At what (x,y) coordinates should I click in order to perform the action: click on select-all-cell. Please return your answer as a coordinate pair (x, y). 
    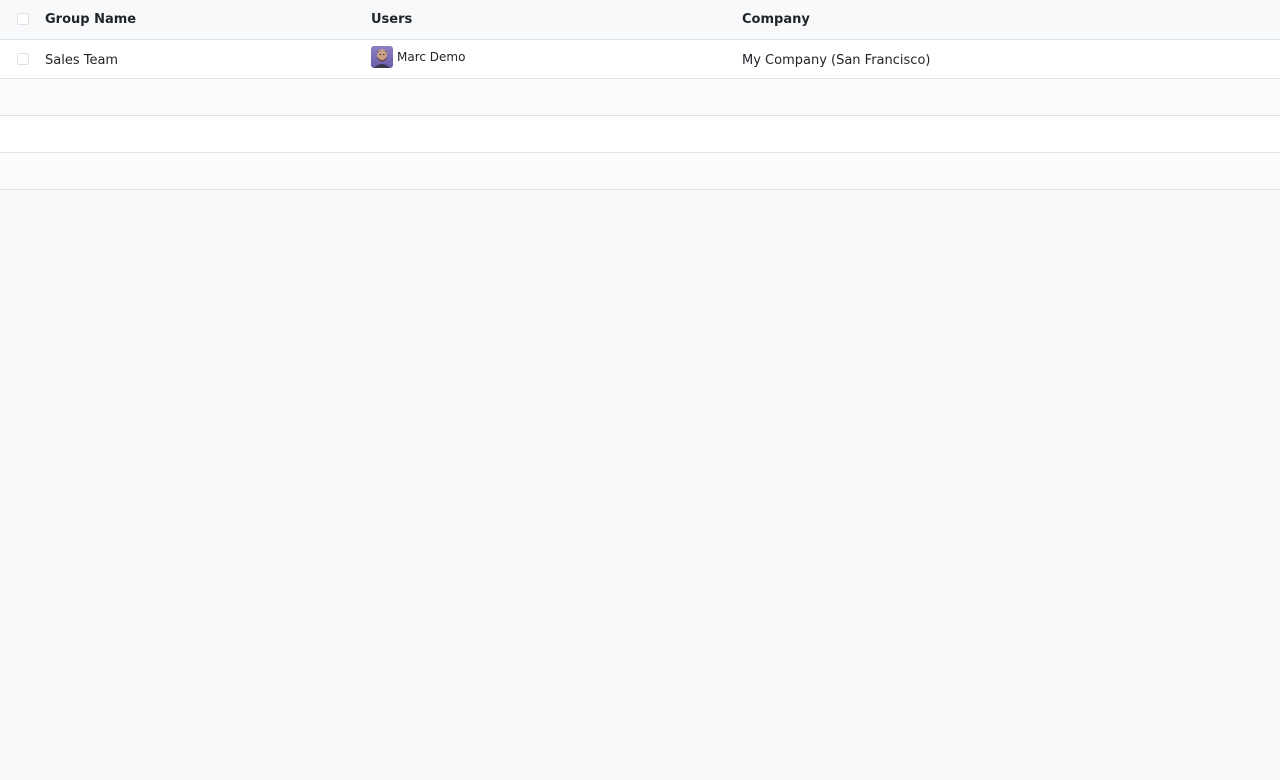
    Looking at the image, I should click on (22, 19).